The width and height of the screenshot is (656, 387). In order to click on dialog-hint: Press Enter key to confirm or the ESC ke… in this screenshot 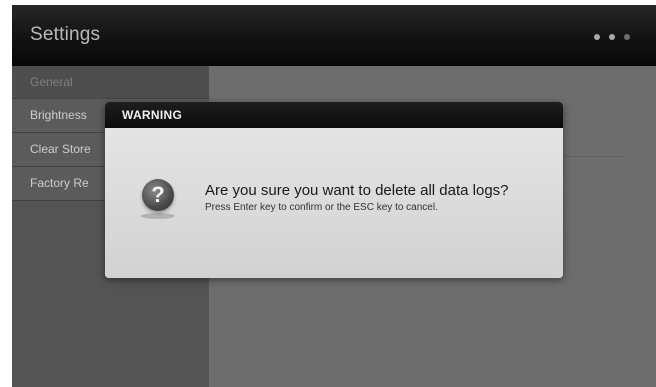, I will do `click(321, 207)`.